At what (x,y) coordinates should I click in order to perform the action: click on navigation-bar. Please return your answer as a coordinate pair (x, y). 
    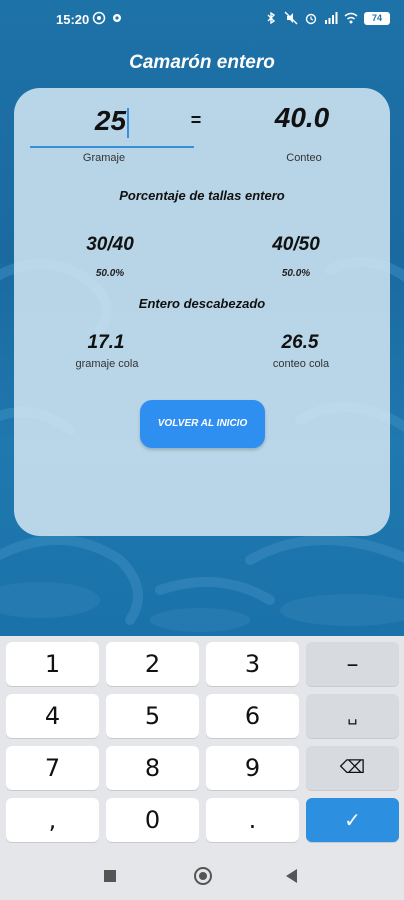
    Looking at the image, I should click on (202, 875).